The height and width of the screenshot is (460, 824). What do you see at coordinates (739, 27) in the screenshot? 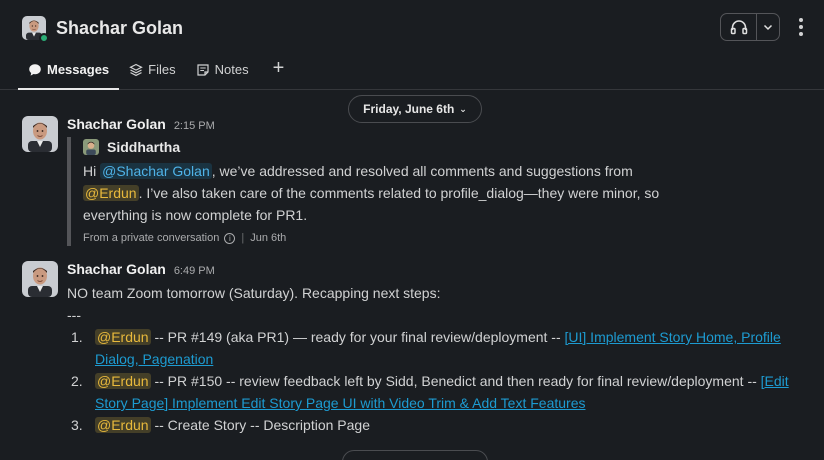
I see `headphones-icon` at bounding box center [739, 27].